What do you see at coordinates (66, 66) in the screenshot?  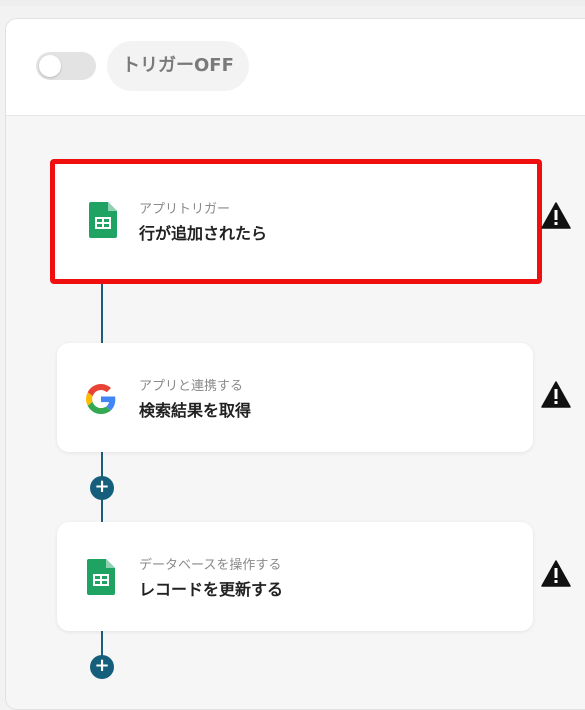 I see `trigger-toggle` at bounding box center [66, 66].